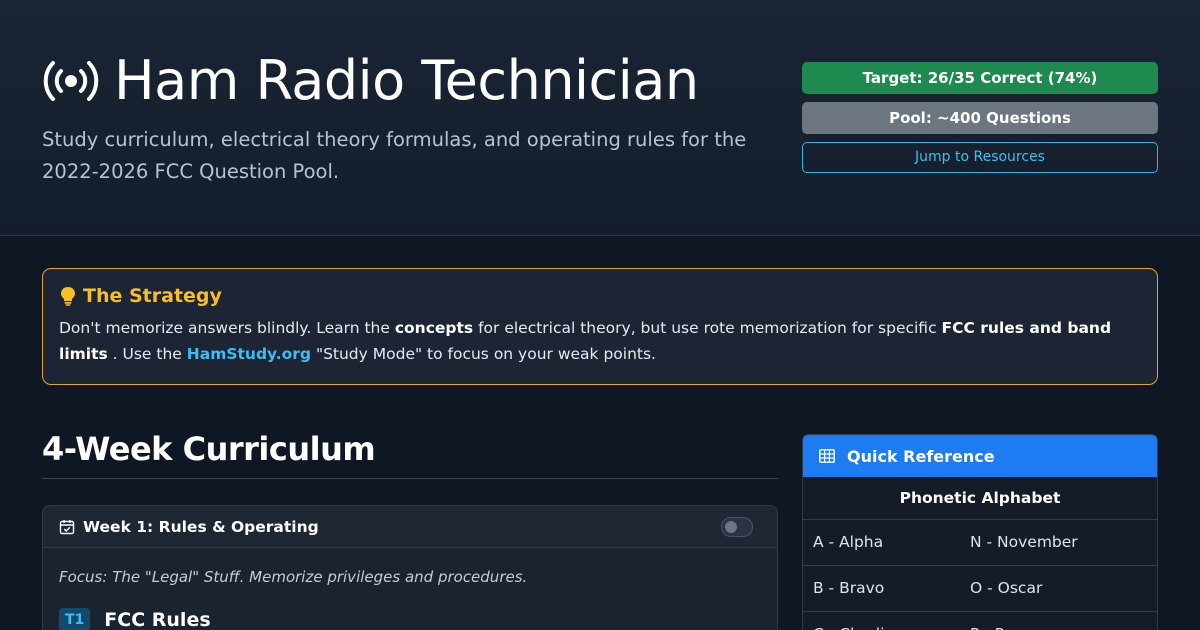  I want to click on page-title: Ham Radio Technician, so click(406, 80).